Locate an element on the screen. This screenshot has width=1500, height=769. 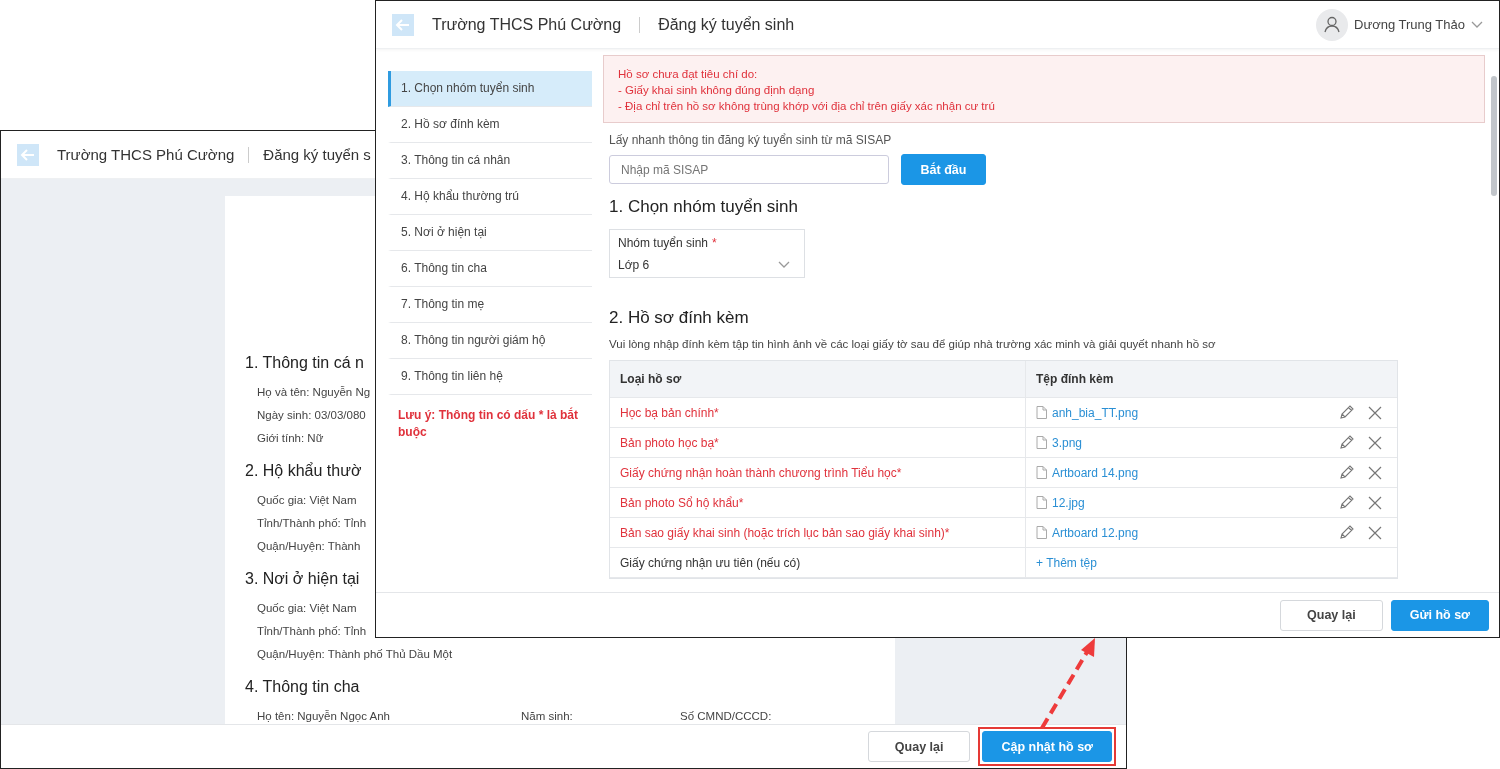
info-text: Họ và tên: Nguyễn Ng is located at coordinates (314, 392).